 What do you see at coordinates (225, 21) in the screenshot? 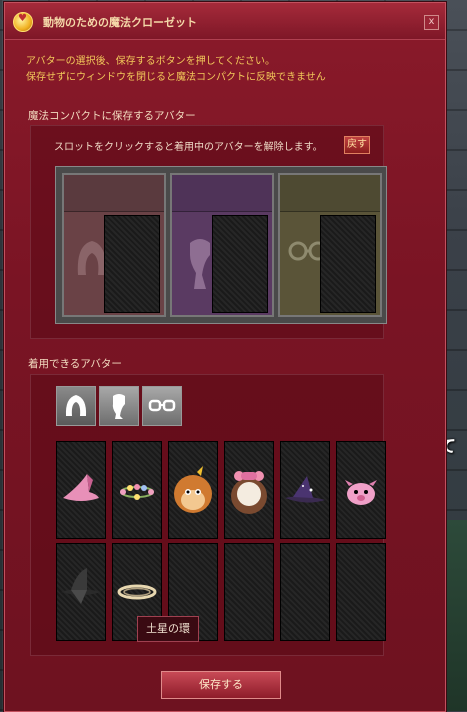
I see `title-bar: 動物のための魔法クローゼット x` at bounding box center [225, 21].